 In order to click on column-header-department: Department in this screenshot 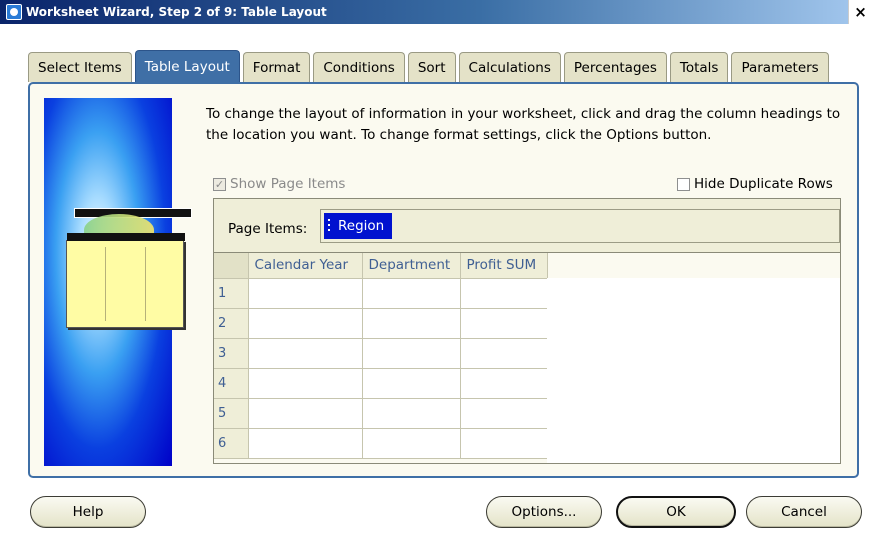, I will do `click(411, 266)`.